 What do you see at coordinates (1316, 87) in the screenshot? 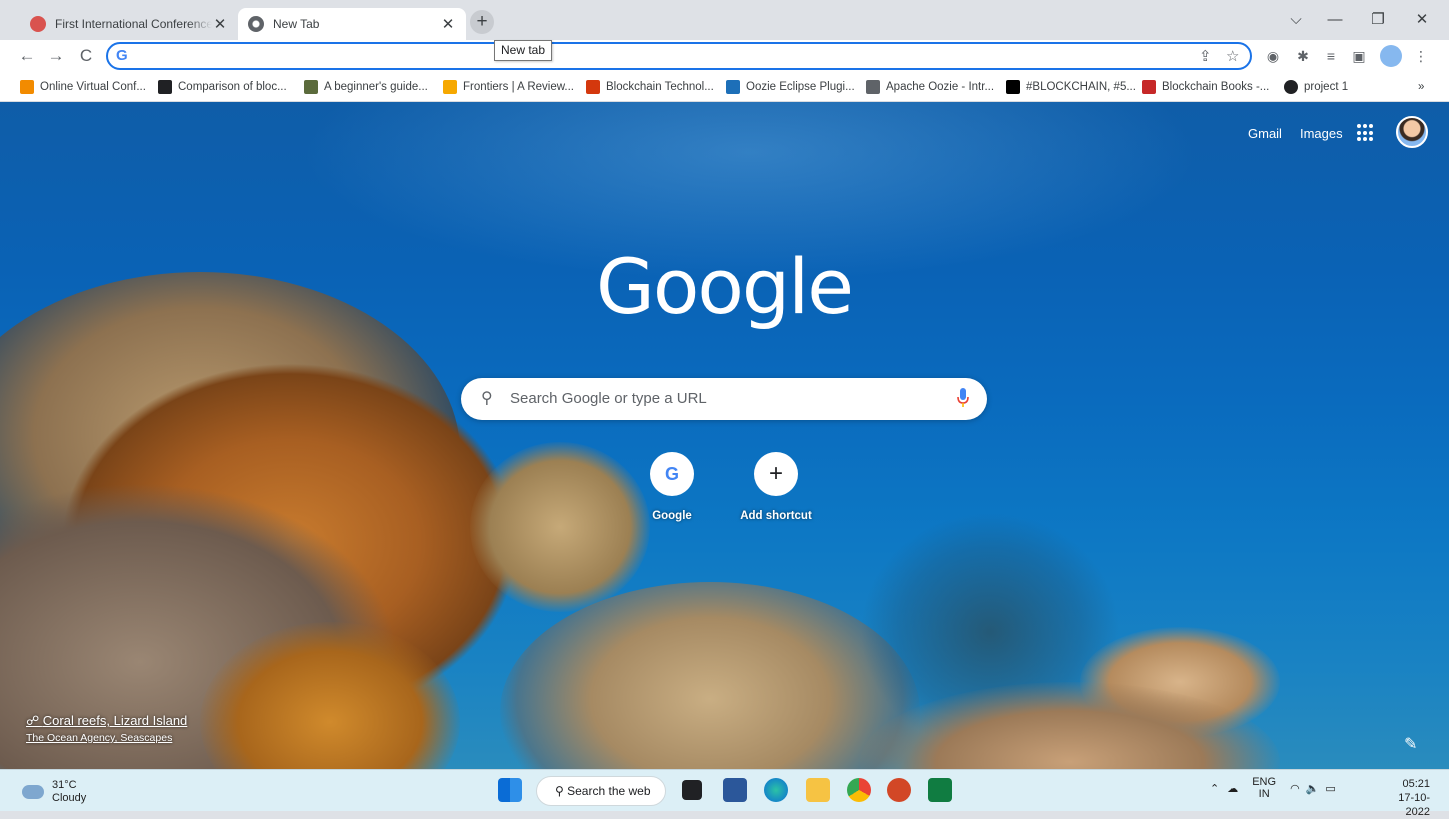
I see `bookmark-item: project 1` at bounding box center [1316, 87].